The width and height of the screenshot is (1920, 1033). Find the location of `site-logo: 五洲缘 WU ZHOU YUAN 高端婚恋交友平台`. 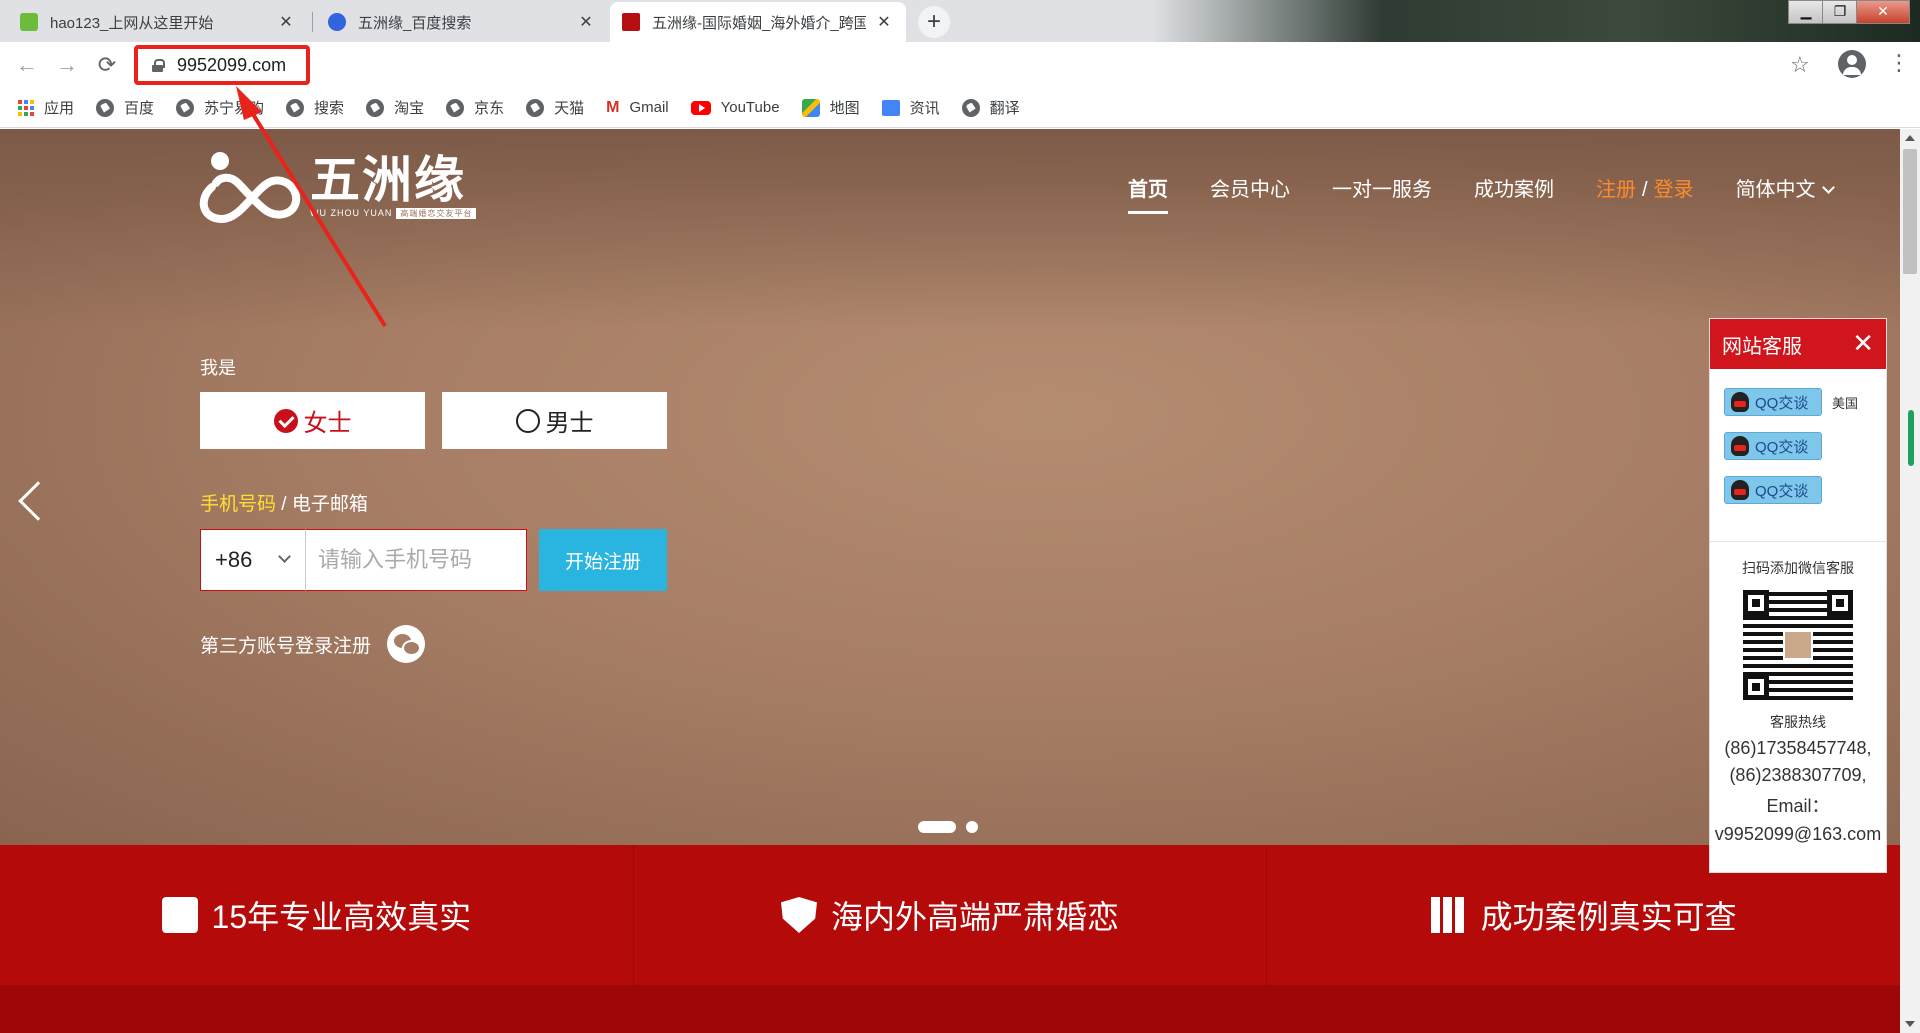

site-logo: 五洲缘 WU ZHOU YUAN 高端婚恋交友平台 is located at coordinates (337, 185).